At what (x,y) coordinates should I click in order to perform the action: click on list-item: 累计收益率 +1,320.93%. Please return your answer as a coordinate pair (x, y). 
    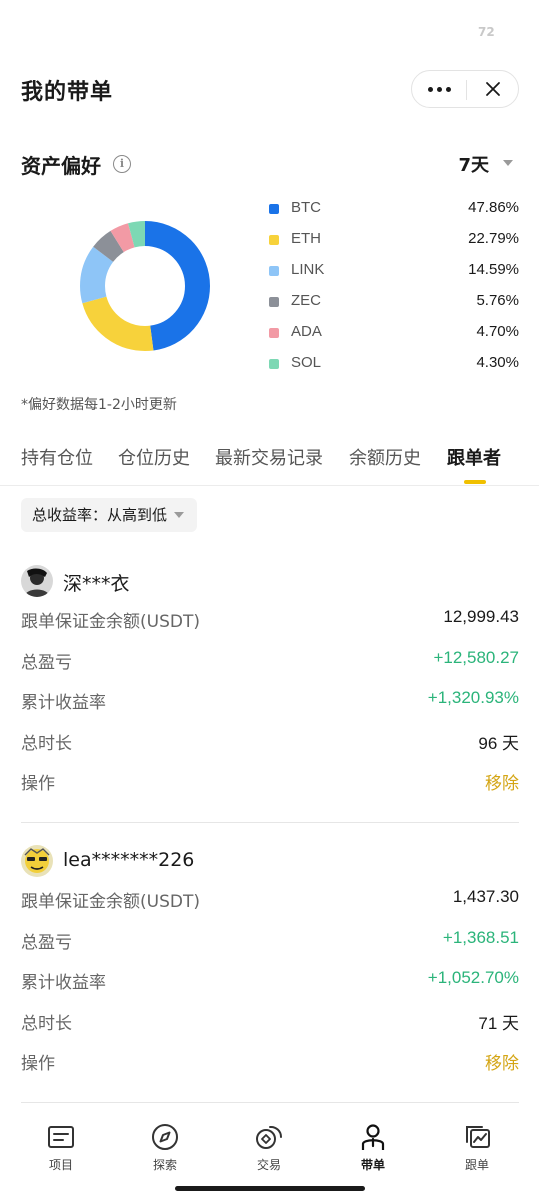
    Looking at the image, I should click on (270, 700).